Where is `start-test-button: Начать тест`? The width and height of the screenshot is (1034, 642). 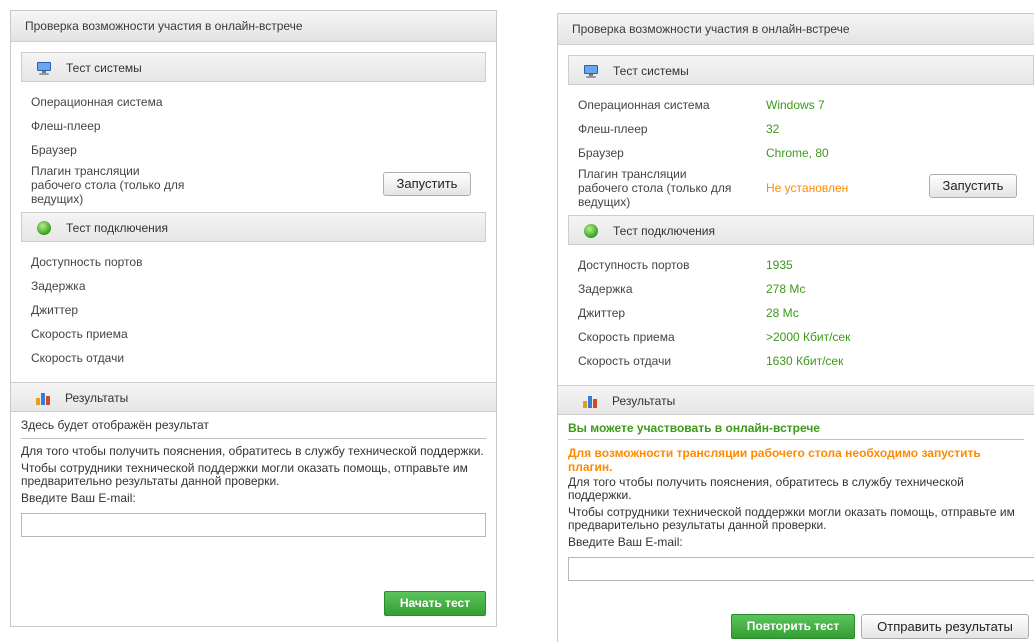
start-test-button: Начать тест is located at coordinates (435, 603).